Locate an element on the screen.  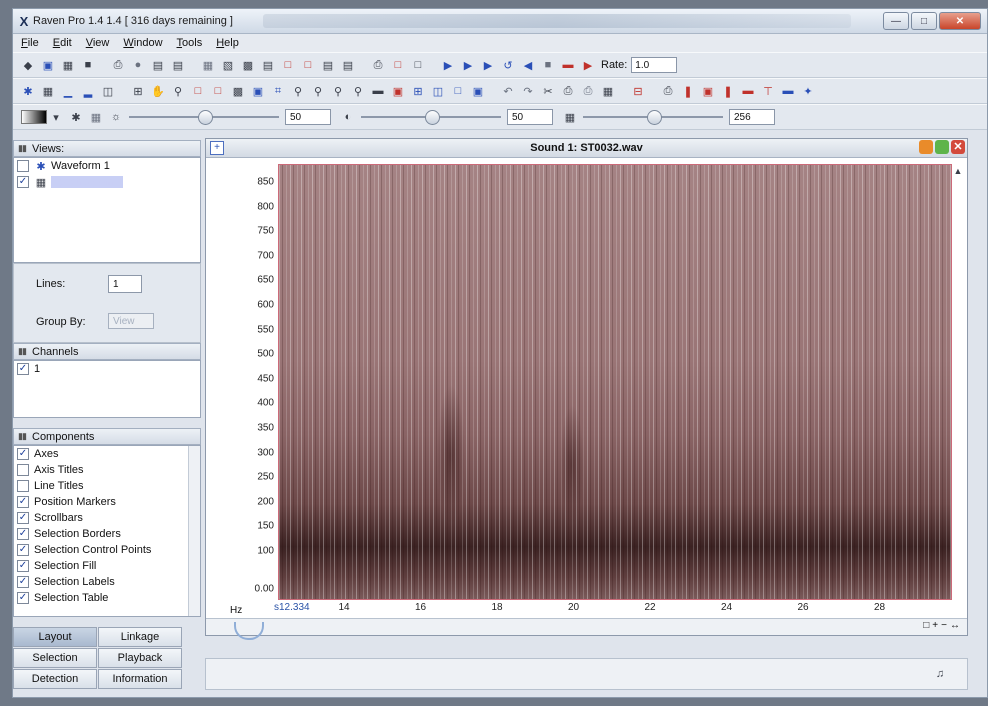
lines-input: 1 is located at coordinates (125, 284).